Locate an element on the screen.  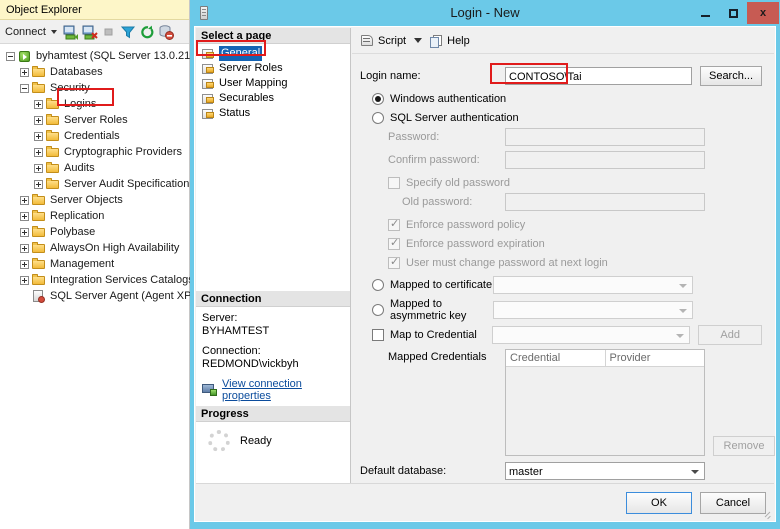
tree-node: Replication is located at coordinates (94, 216).